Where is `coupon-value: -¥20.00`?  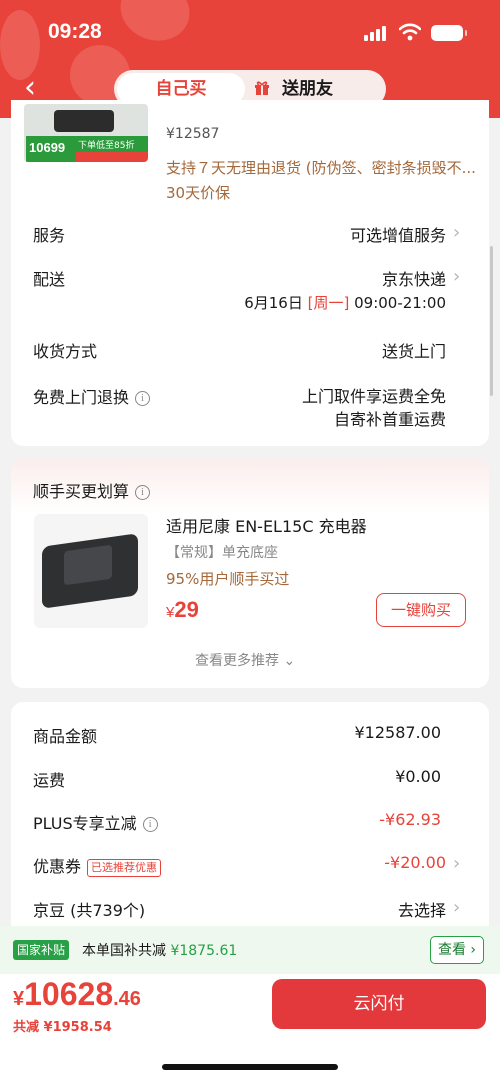
coupon-value: -¥20.00 is located at coordinates (415, 862).